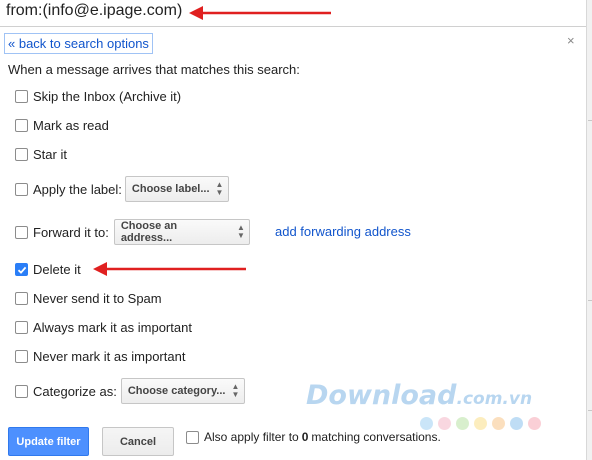 This screenshot has width=592, height=460. I want to click on option-always-important: Always mark it as important, so click(103, 327).